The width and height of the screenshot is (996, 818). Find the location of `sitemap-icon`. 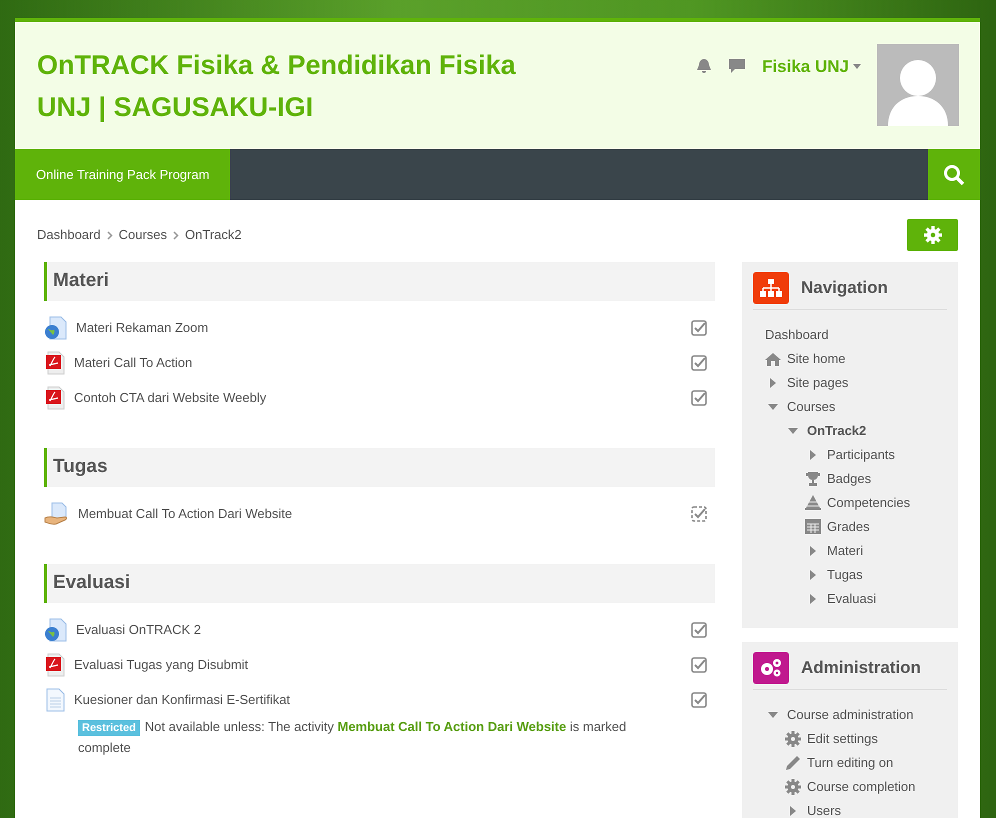

sitemap-icon is located at coordinates (771, 288).